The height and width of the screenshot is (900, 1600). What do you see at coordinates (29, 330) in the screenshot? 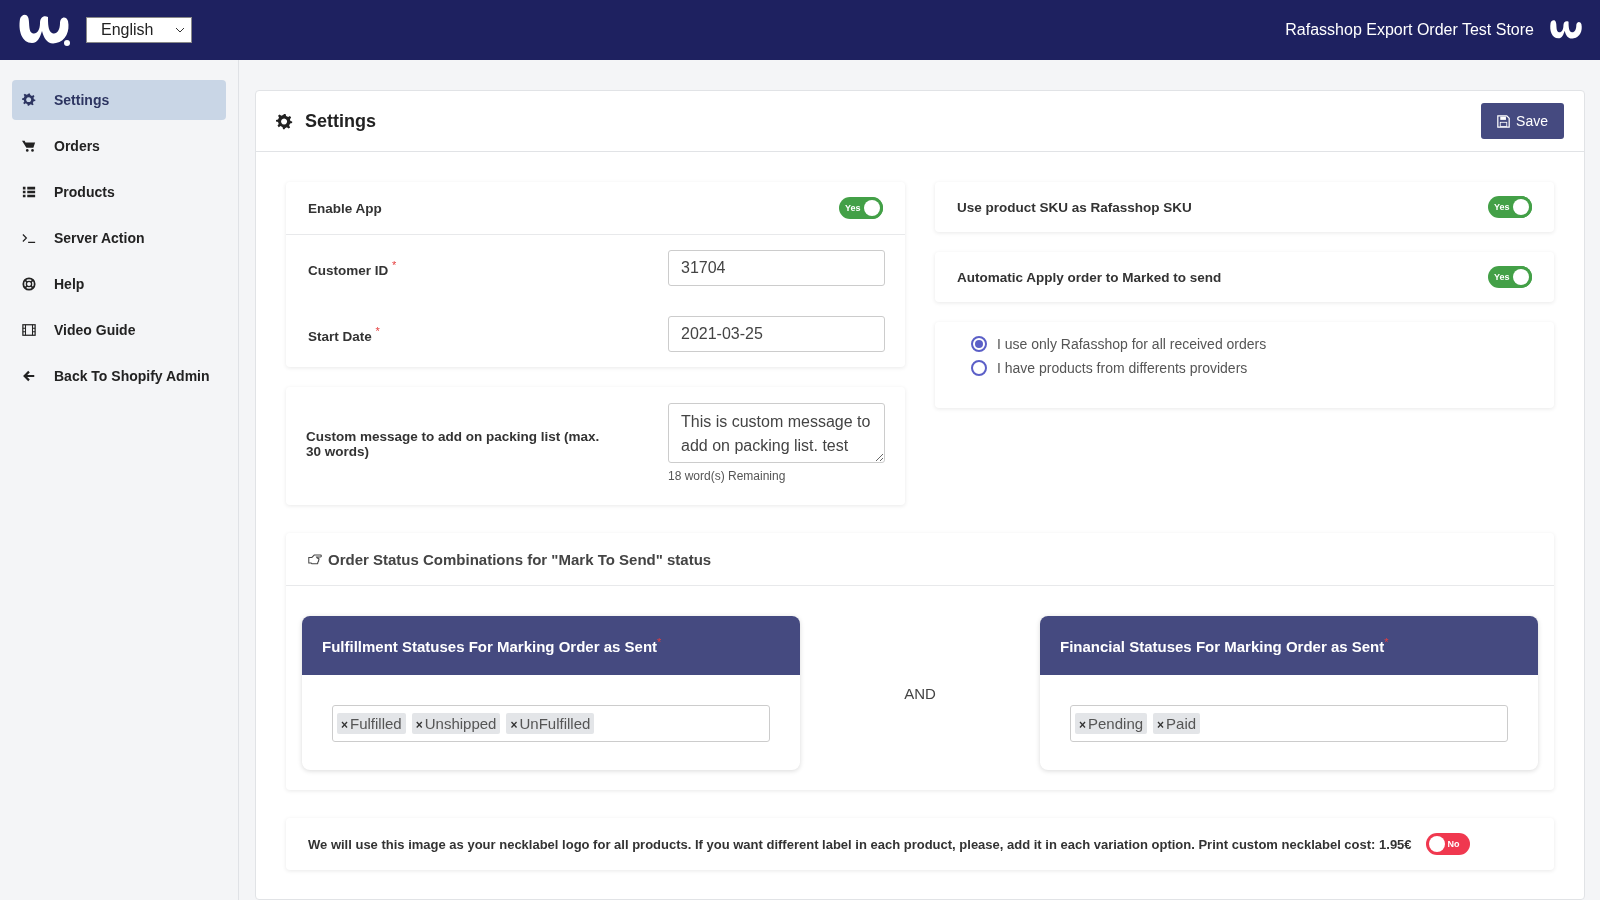
I see `film-icon` at bounding box center [29, 330].